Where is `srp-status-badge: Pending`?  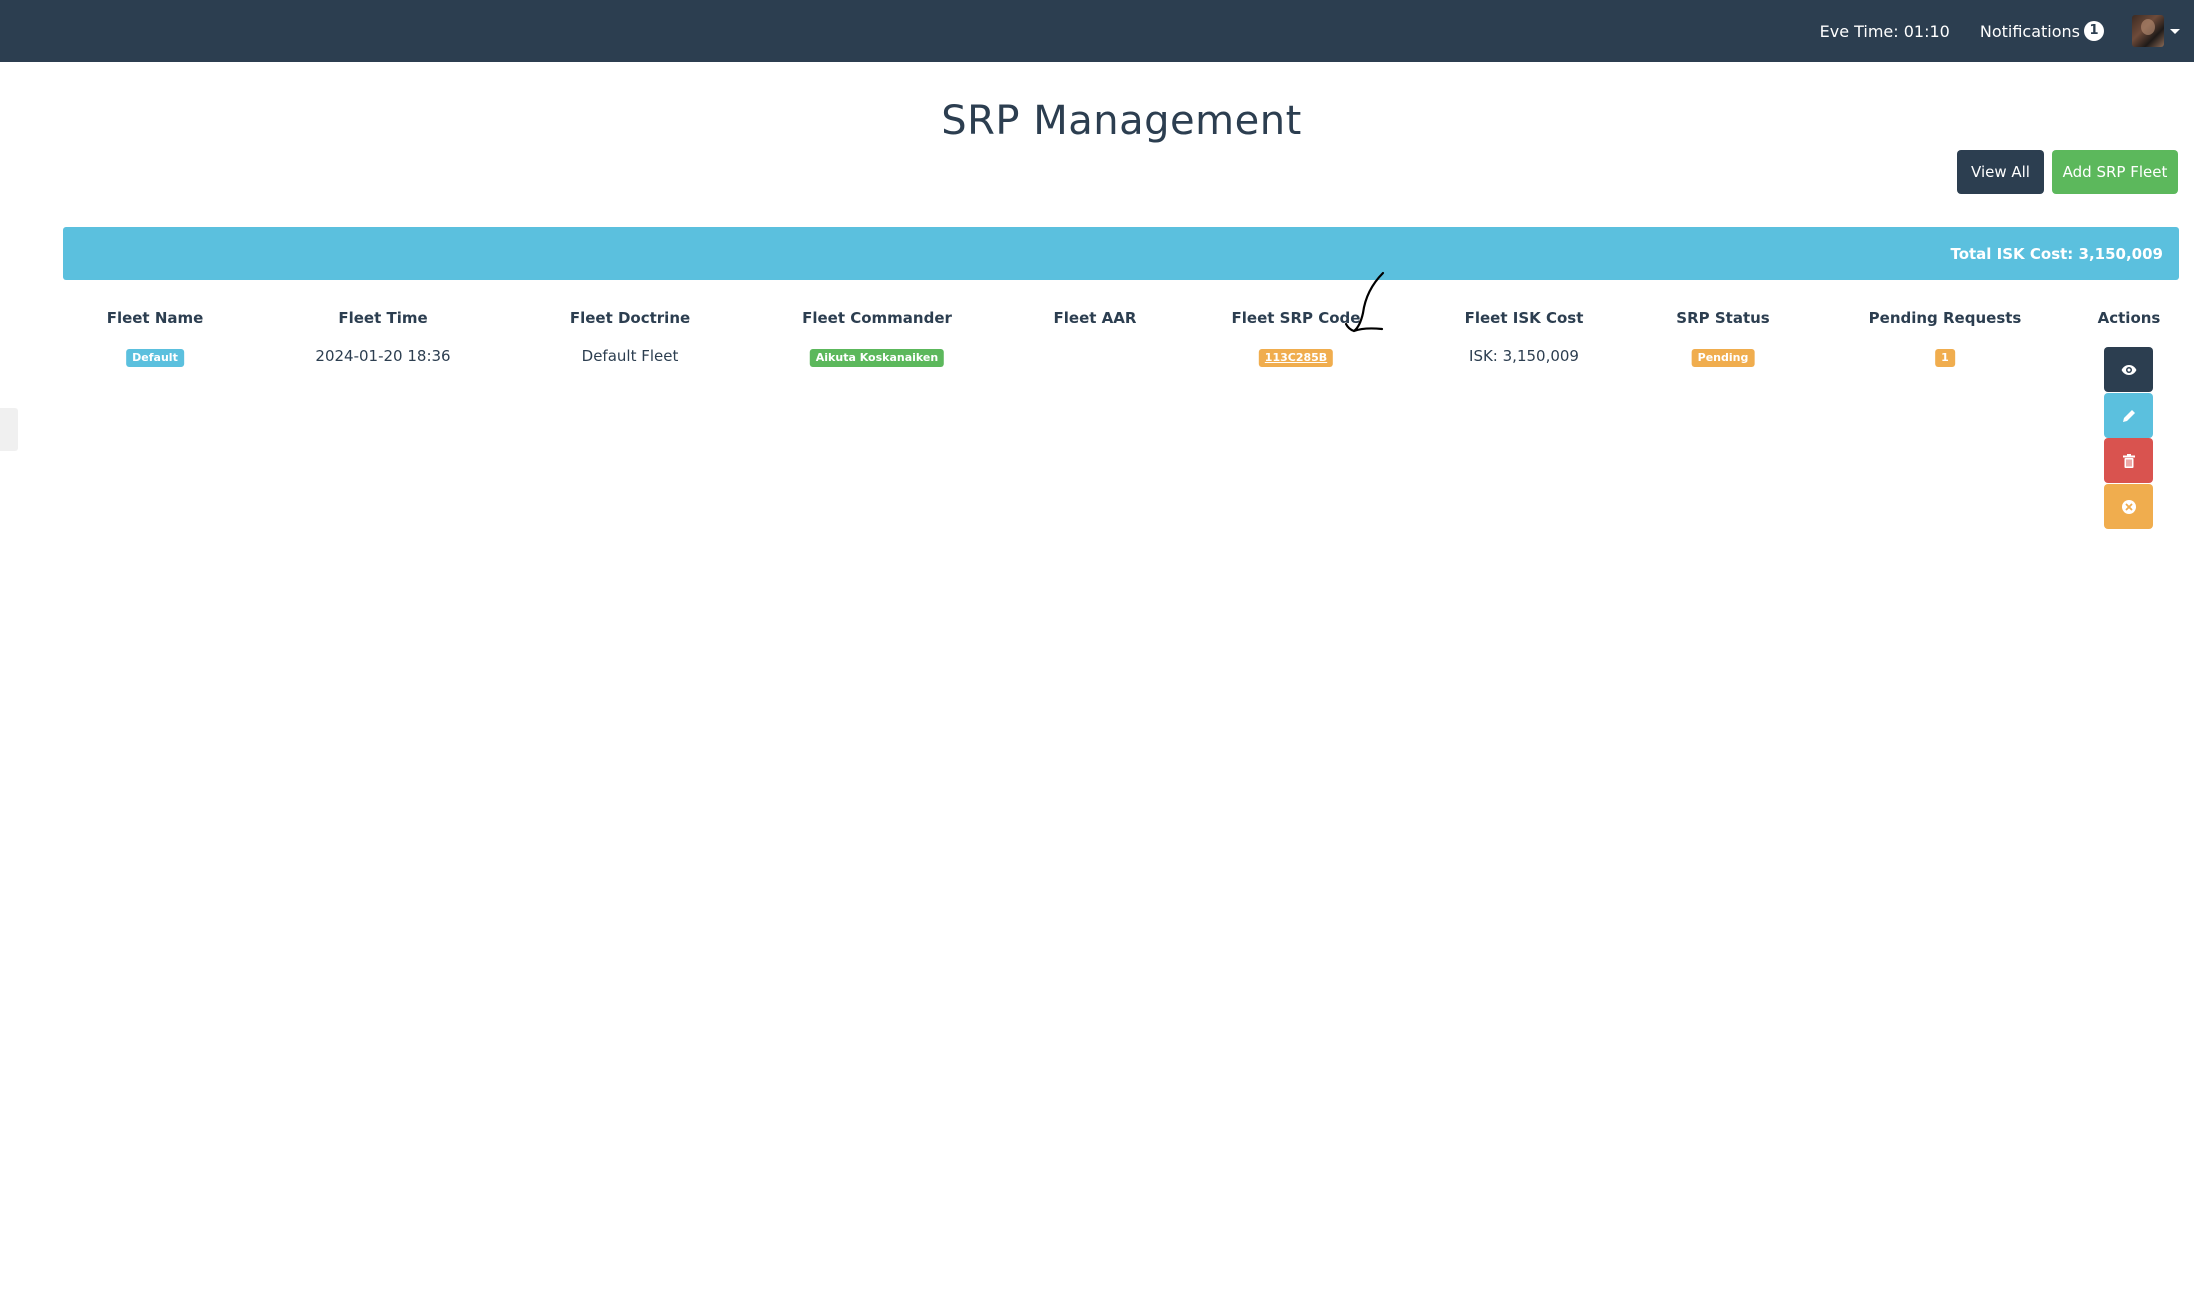
srp-status-badge: Pending is located at coordinates (1723, 358).